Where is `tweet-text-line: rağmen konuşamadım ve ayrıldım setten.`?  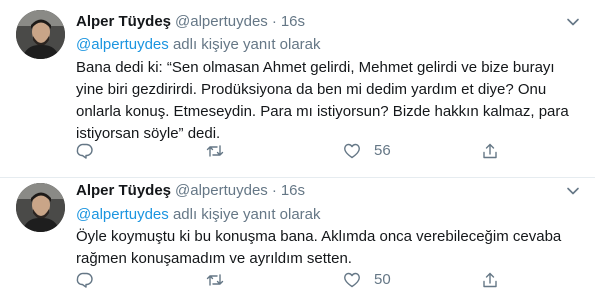
tweet-text-line: rağmen konuşamadım ve ayrıldım setten. is located at coordinates (214, 258).